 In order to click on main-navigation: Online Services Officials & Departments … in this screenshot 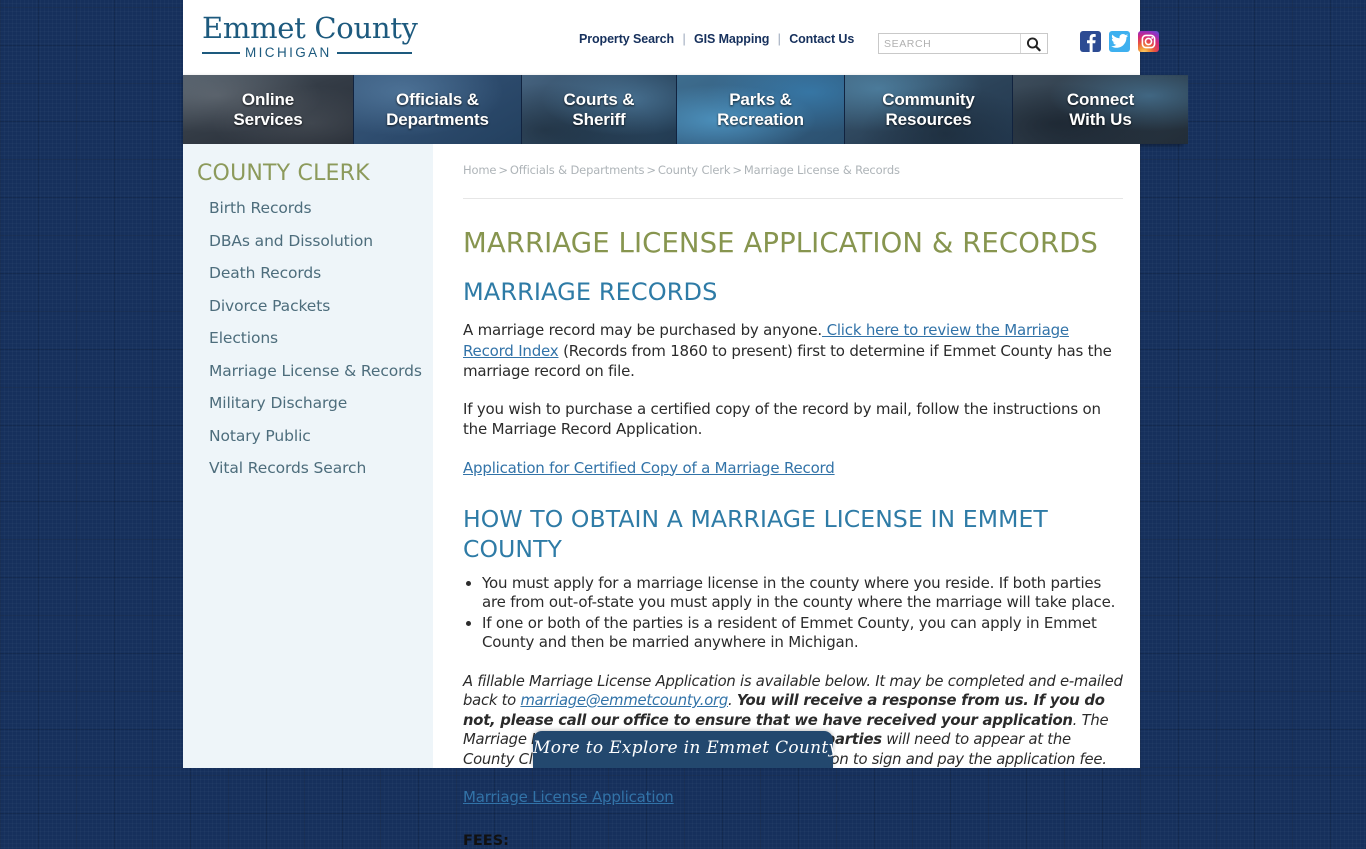, I will do `click(685, 109)`.